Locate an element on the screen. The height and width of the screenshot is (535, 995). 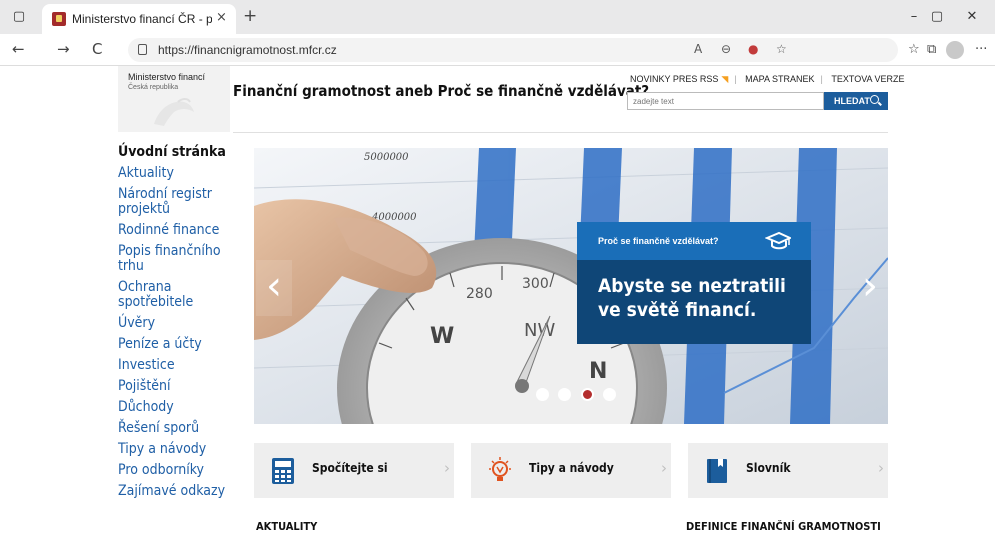
carousel-dots is located at coordinates (578, 396).